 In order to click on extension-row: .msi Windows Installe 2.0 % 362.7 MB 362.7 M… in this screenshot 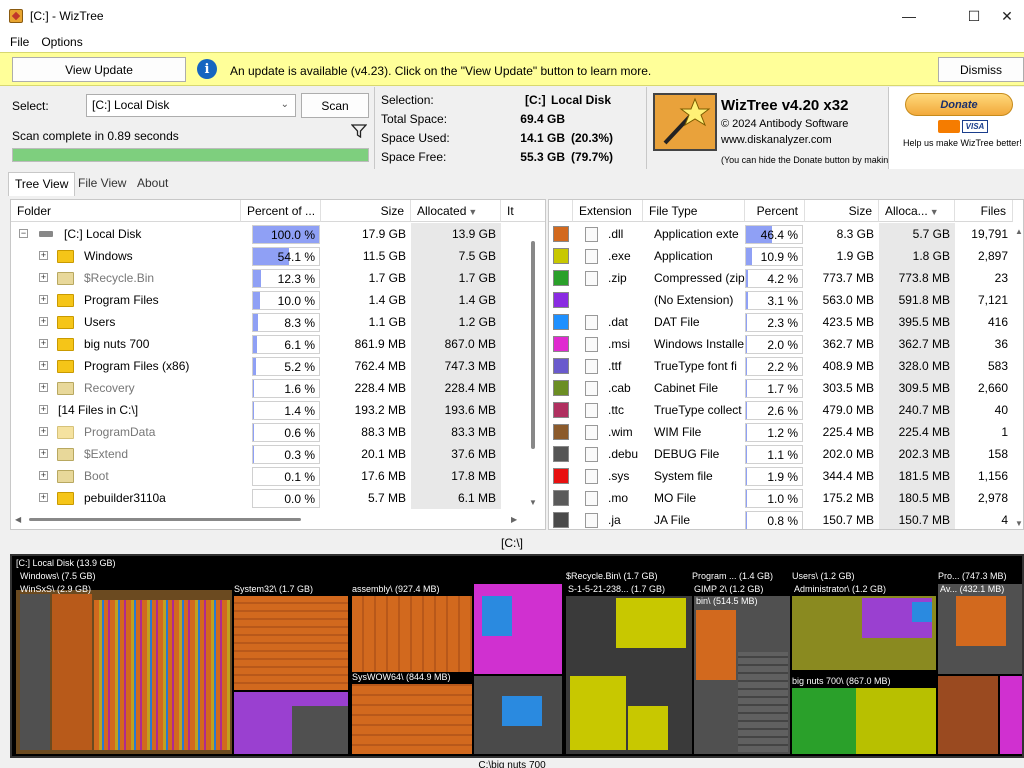, I will do `click(786, 344)`.